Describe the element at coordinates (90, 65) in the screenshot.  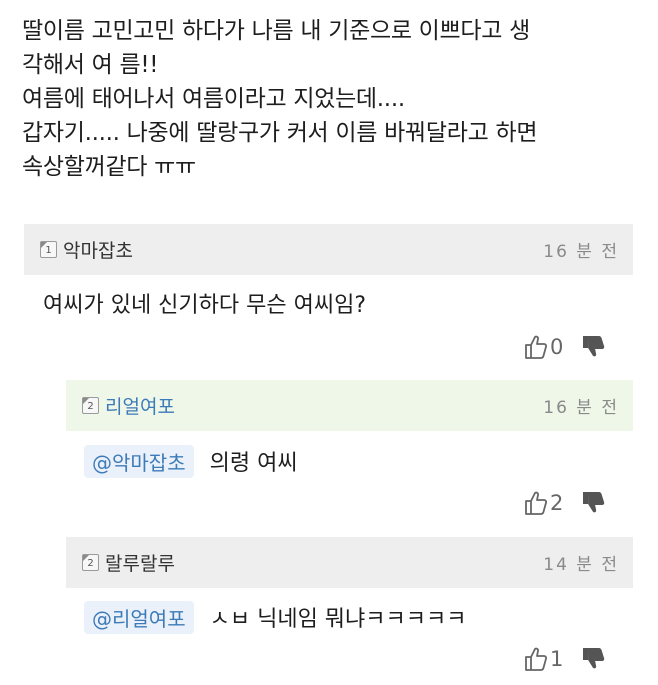
I see `post-line: 각해서 여 름!!` at that location.